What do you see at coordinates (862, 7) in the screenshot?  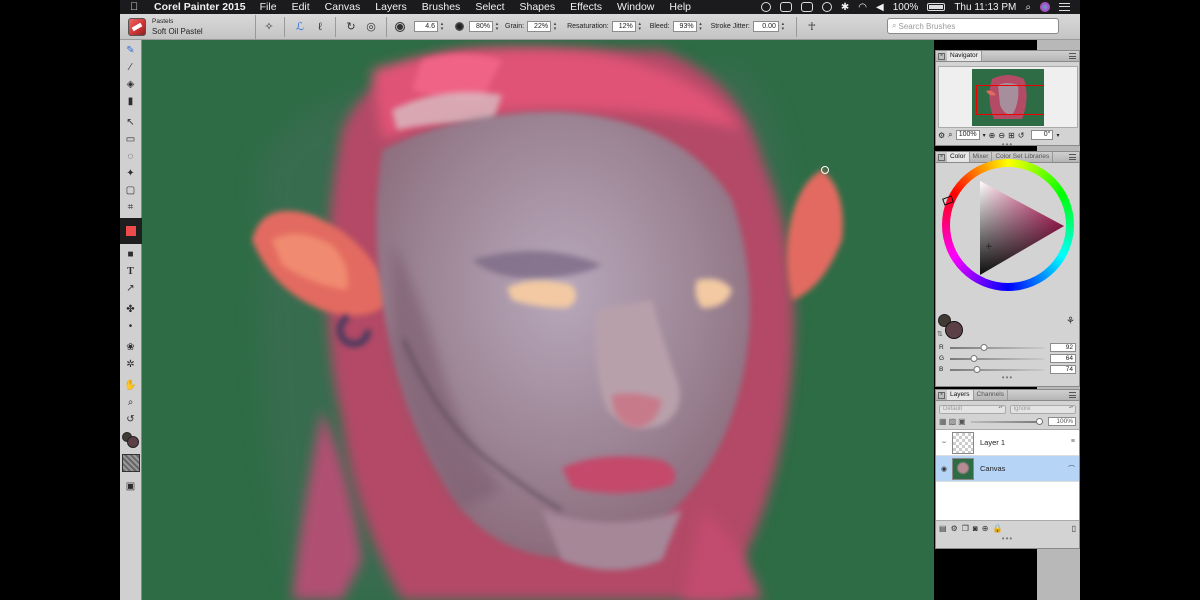 I see `wifi-icon: ◠` at bounding box center [862, 7].